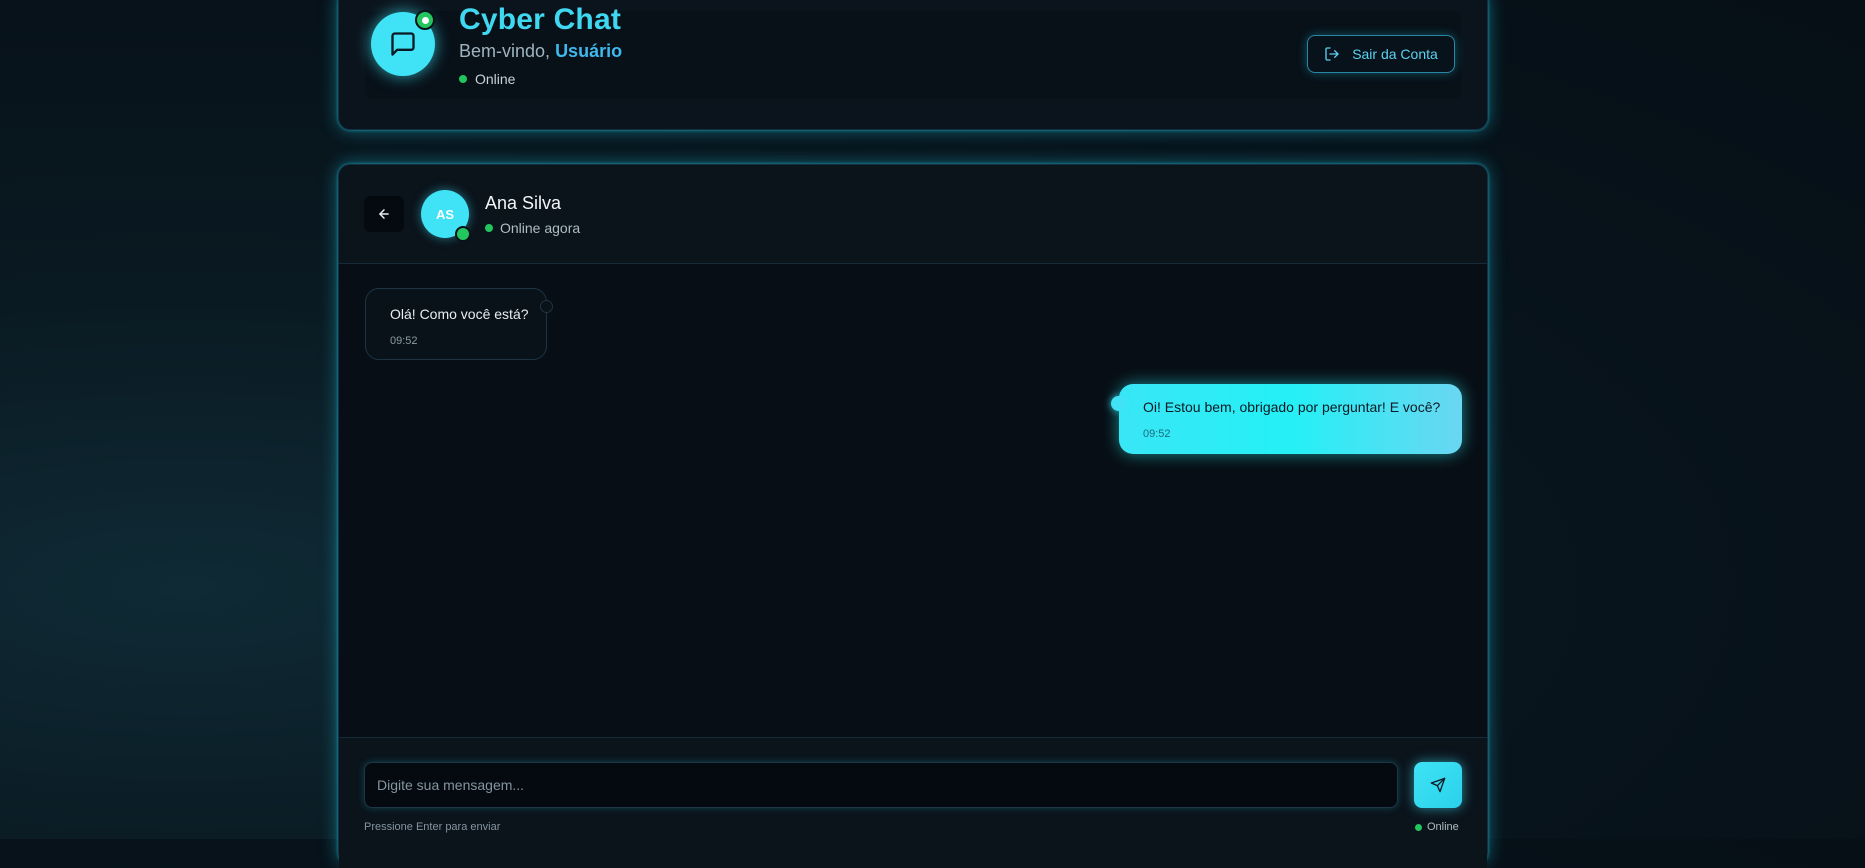 Image resolution: width=1865 pixels, height=868 pixels. What do you see at coordinates (463, 234) in the screenshot?
I see `contact-online-indicator` at bounding box center [463, 234].